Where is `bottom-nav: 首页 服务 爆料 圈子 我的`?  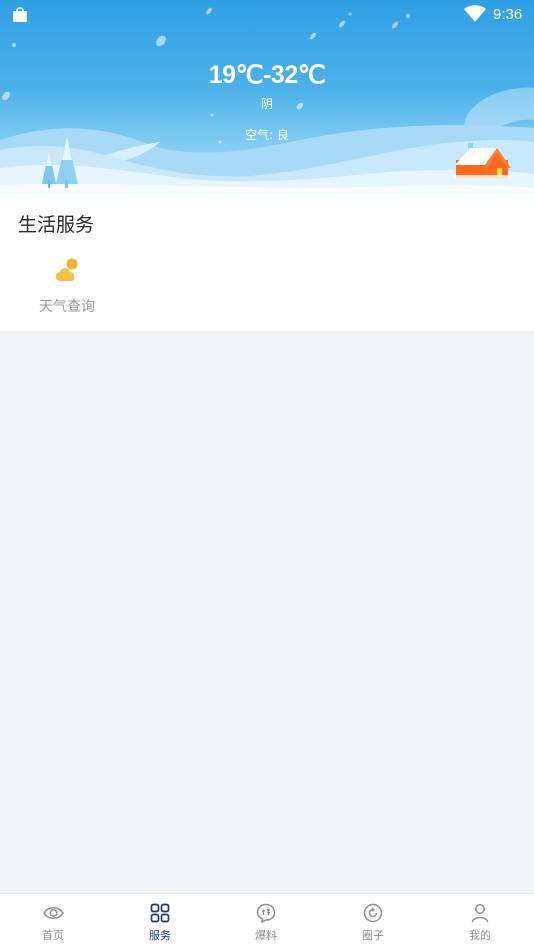
bottom-nav: 首页 服务 爆料 圈子 我的 is located at coordinates (267, 921).